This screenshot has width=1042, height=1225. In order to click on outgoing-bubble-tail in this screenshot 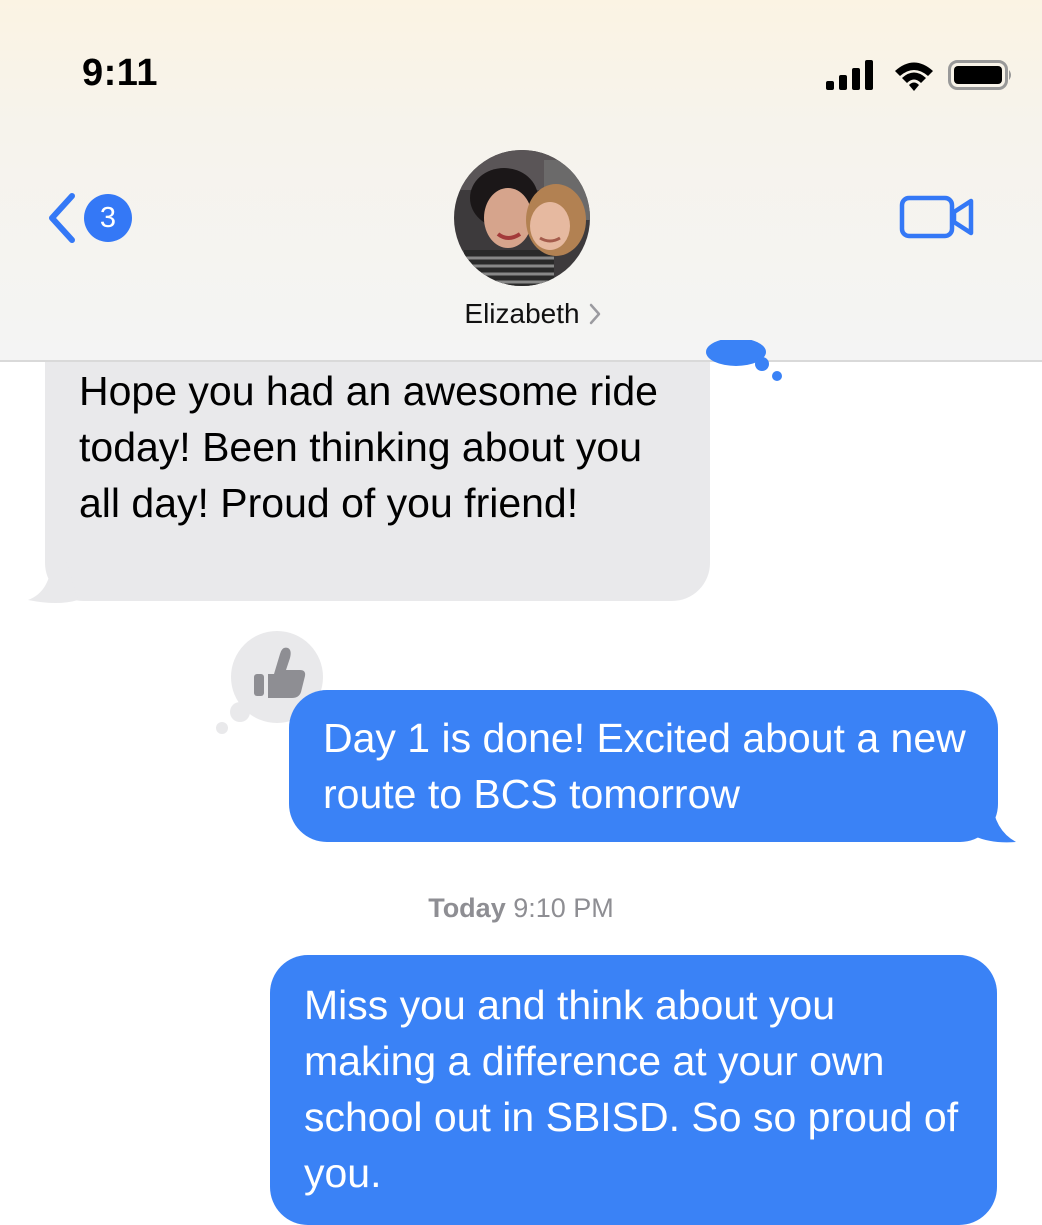, I will do `click(995, 821)`.